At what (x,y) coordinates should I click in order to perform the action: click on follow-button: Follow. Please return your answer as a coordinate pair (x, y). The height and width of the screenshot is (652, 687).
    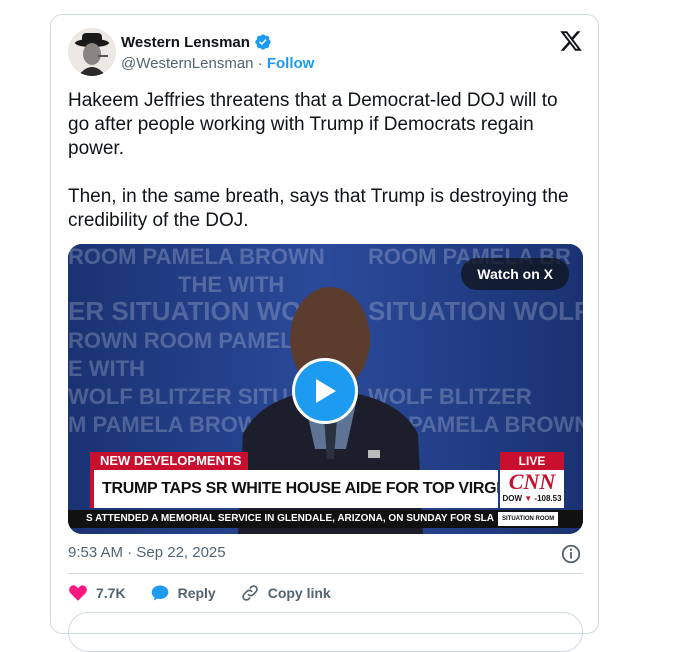
    Looking at the image, I should click on (291, 63).